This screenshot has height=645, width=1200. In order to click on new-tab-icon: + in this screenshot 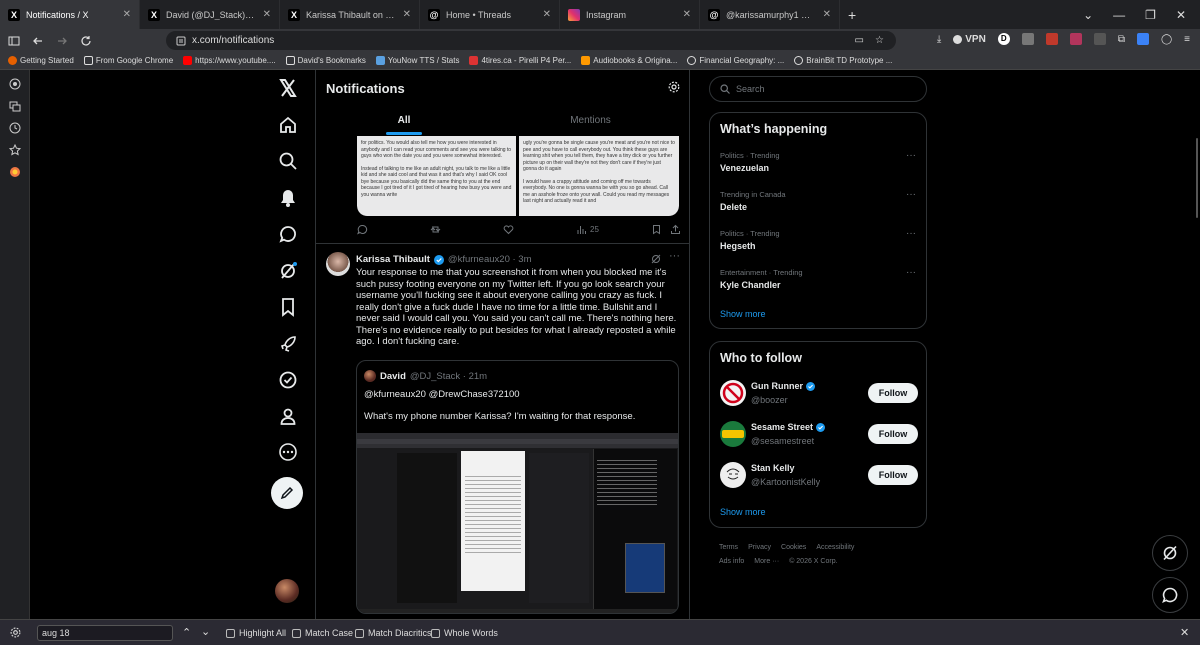, I will do `click(852, 14)`.